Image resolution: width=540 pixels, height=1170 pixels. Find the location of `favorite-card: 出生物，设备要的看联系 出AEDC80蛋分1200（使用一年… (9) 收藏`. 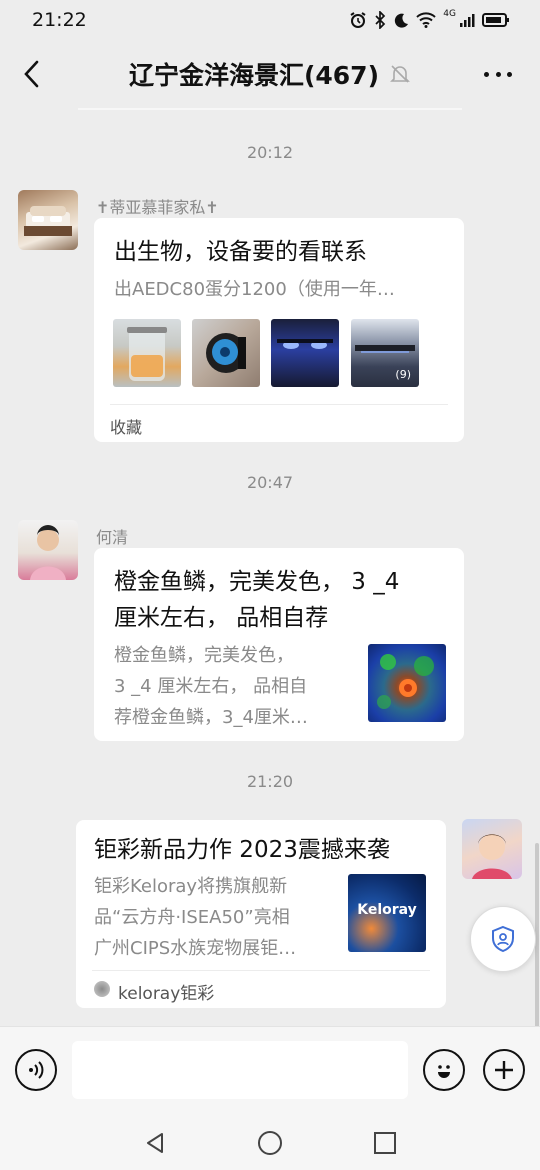

favorite-card: 出生物，设备要的看联系 出AEDC80蛋分1200（使用一年… (9) 收藏 is located at coordinates (279, 330).